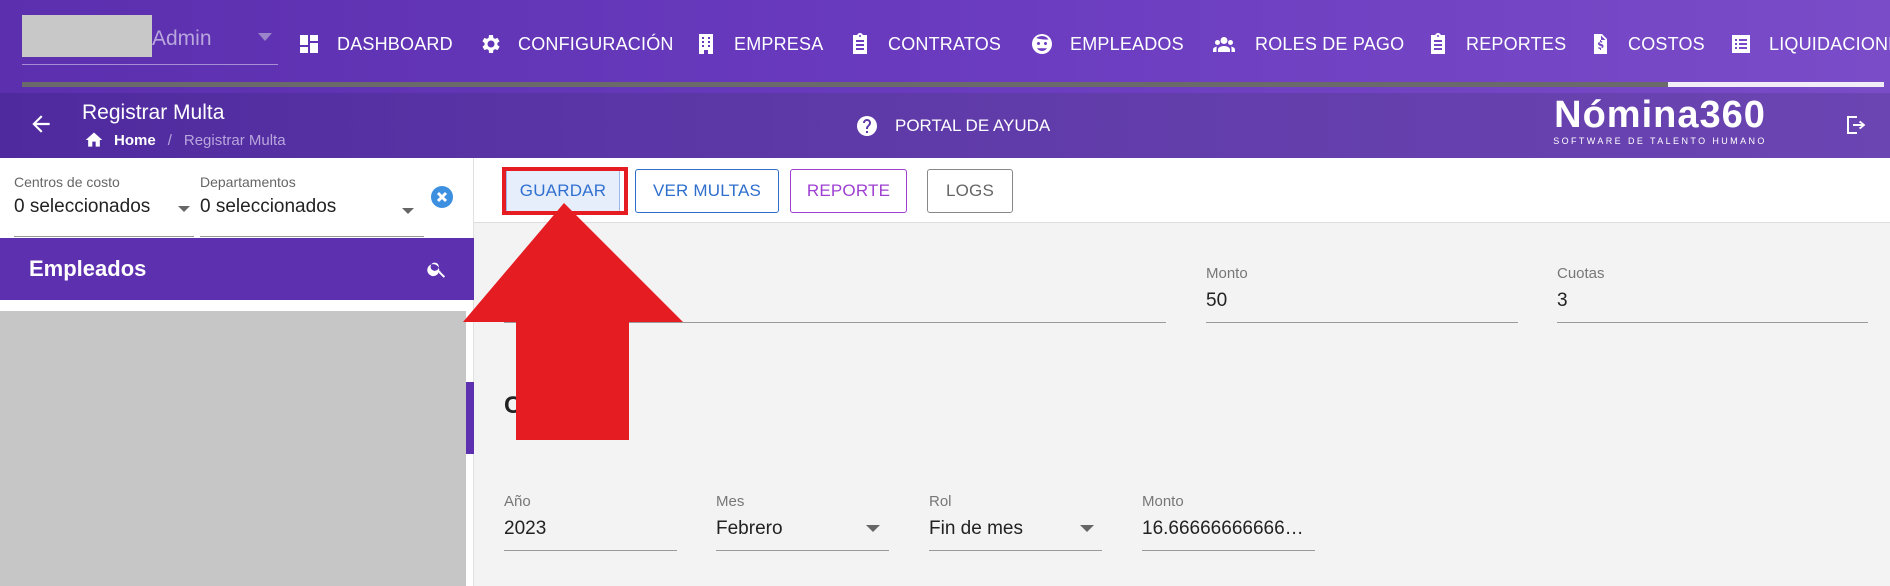  I want to click on user-name: Admin, so click(182, 38).